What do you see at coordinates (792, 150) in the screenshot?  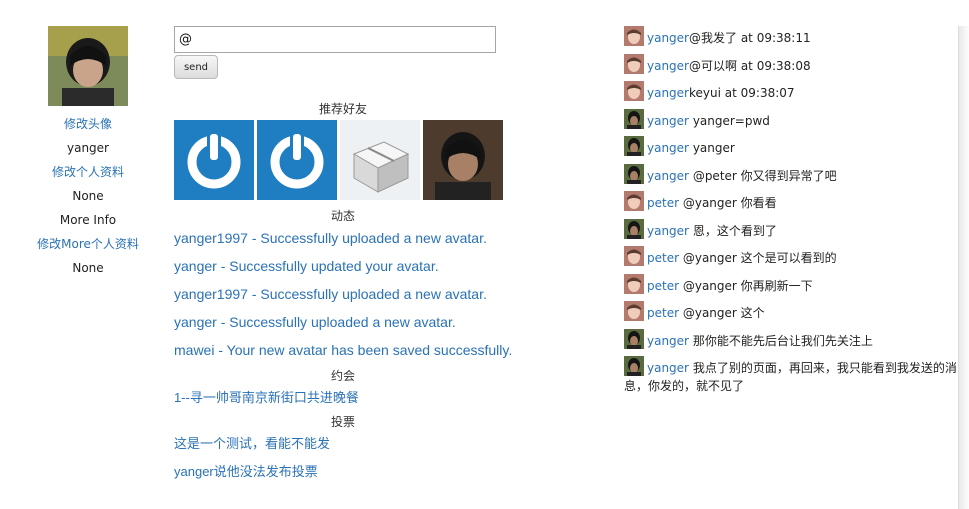 I see `chat-message: yanger yanger` at bounding box center [792, 150].